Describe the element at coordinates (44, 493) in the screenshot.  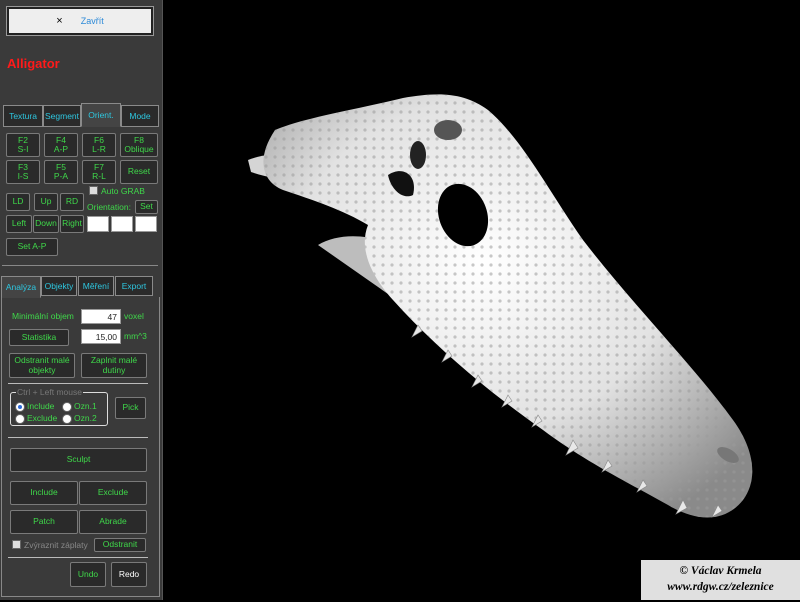
I see `include-button: Include` at that location.